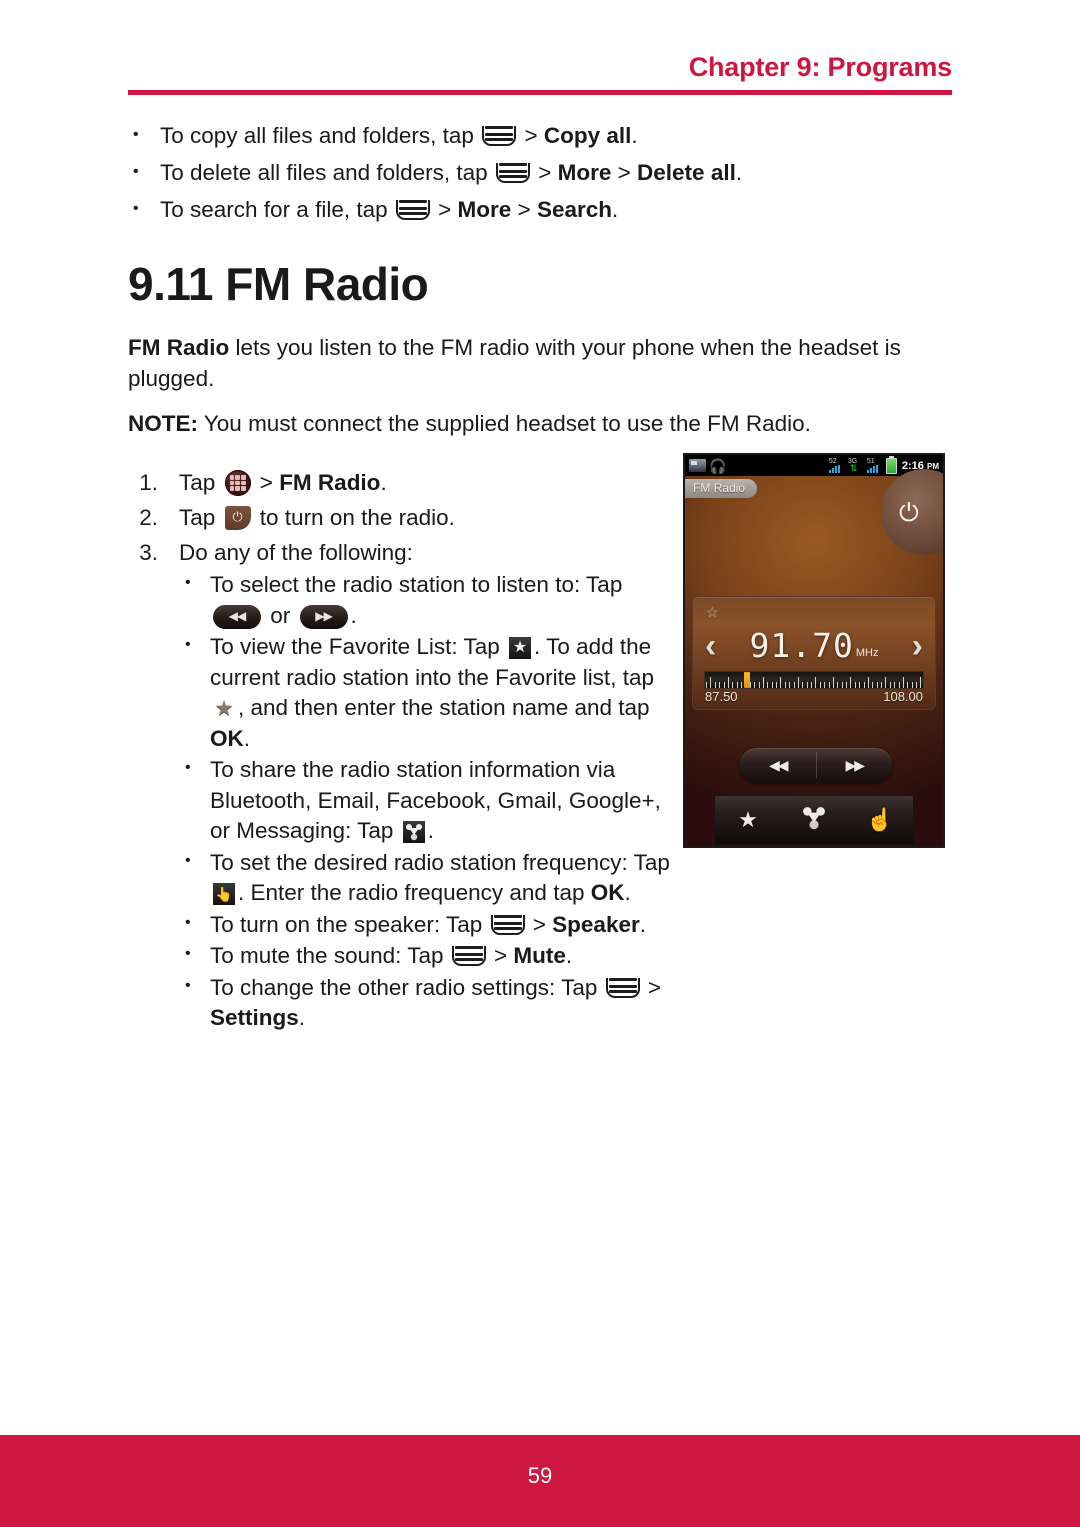 The height and width of the screenshot is (1527, 1080). Describe the element at coordinates (500, 955) in the screenshot. I see `mute-mid: >` at that location.